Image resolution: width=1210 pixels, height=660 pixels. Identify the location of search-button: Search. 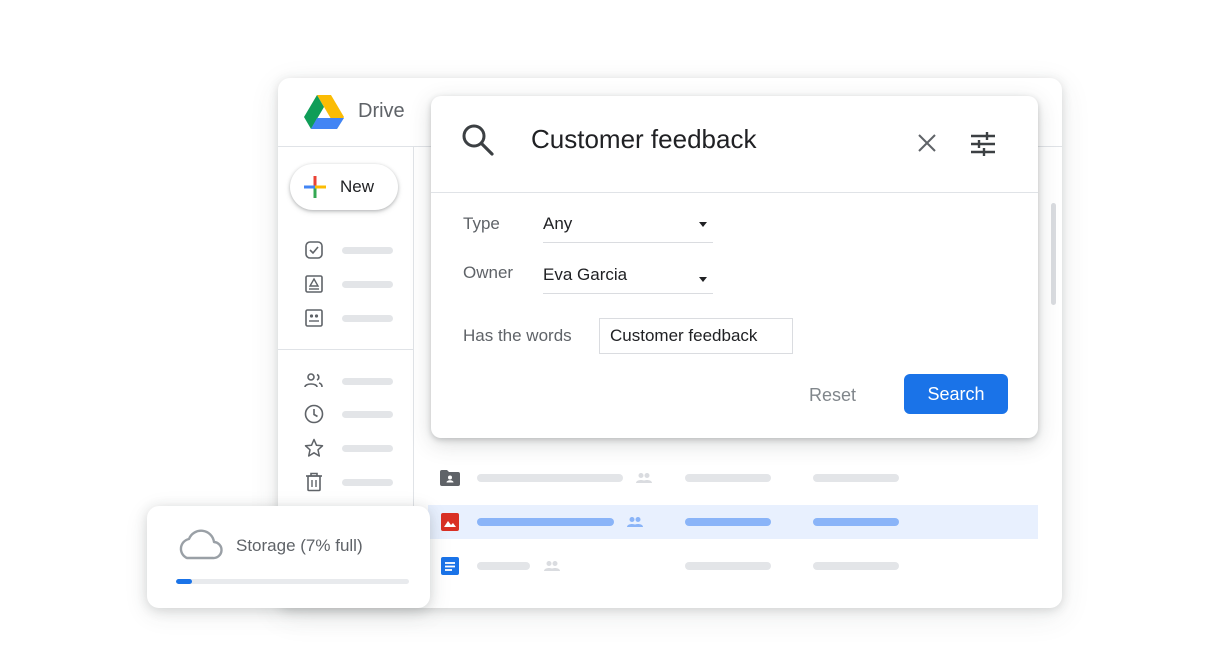
(956, 394).